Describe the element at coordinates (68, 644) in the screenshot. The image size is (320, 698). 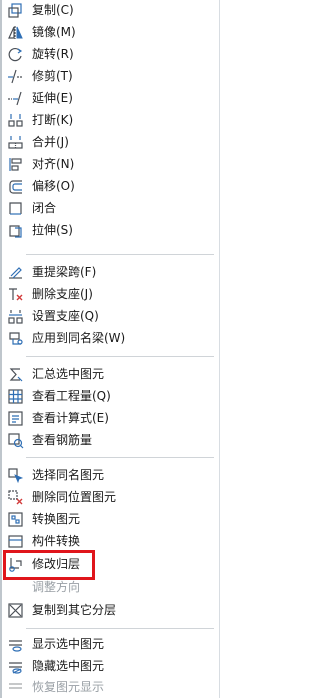
I see `menu-item-label: 显示选中图元` at that location.